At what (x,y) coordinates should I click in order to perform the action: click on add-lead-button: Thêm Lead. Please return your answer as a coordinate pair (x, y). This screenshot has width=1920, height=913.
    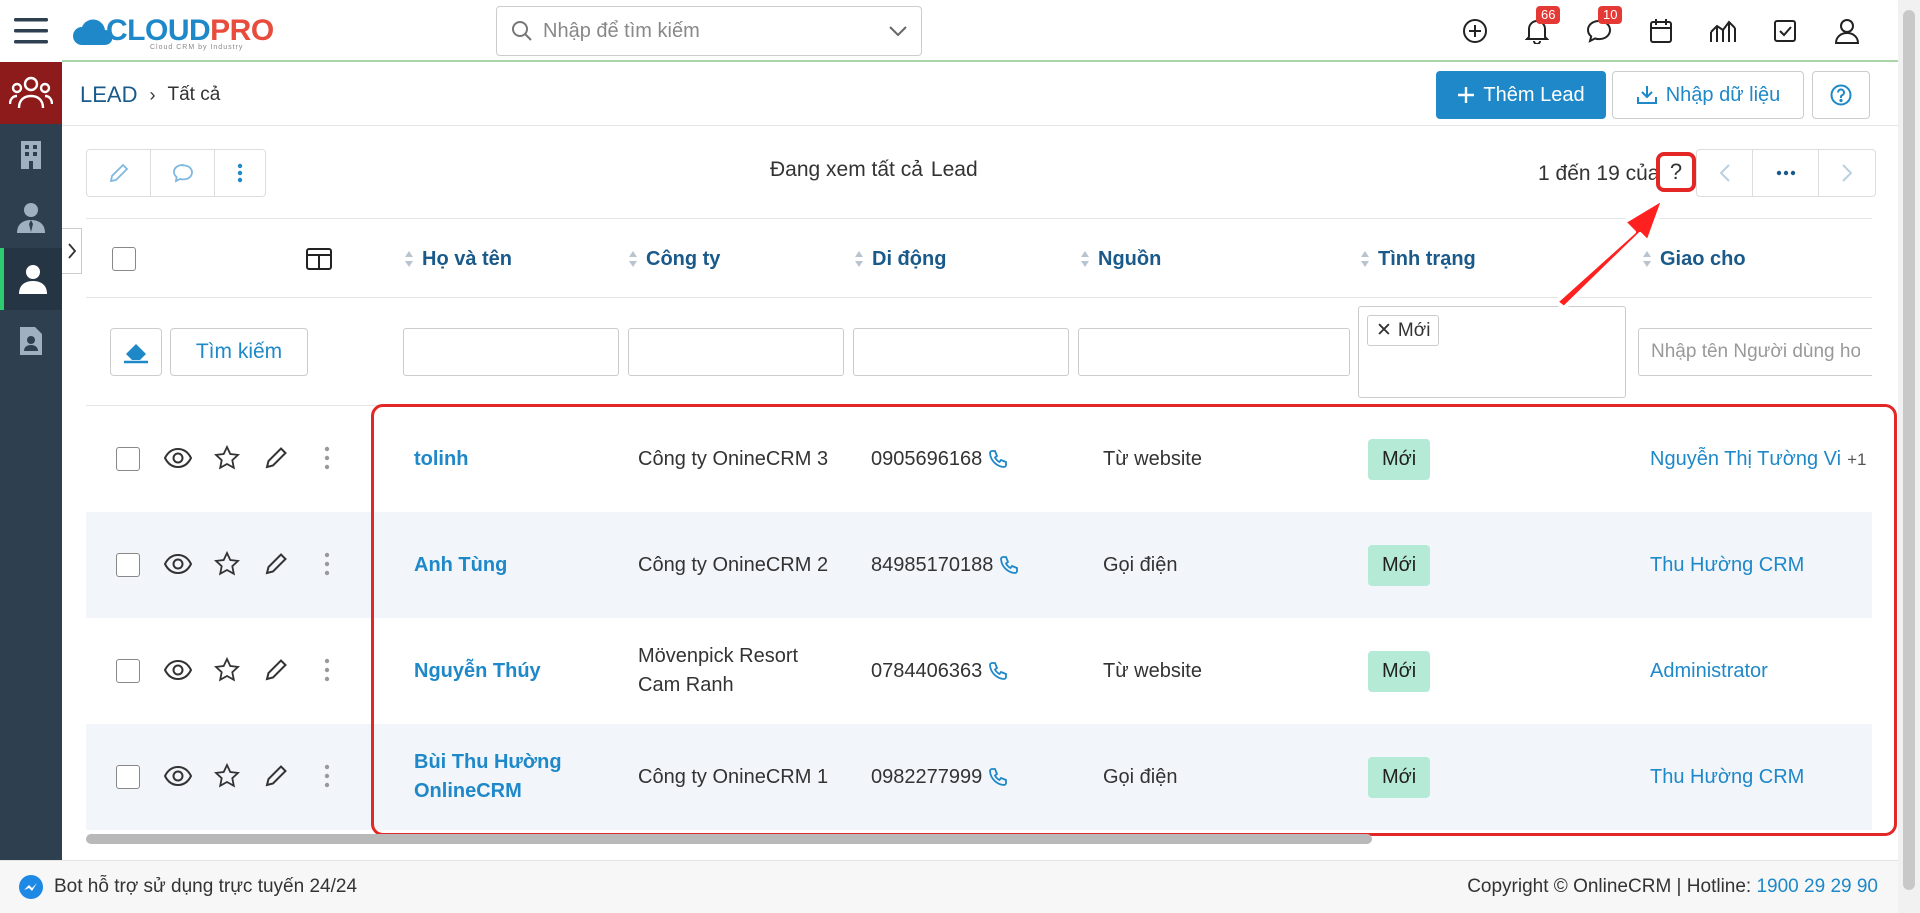
    Looking at the image, I should click on (1521, 95).